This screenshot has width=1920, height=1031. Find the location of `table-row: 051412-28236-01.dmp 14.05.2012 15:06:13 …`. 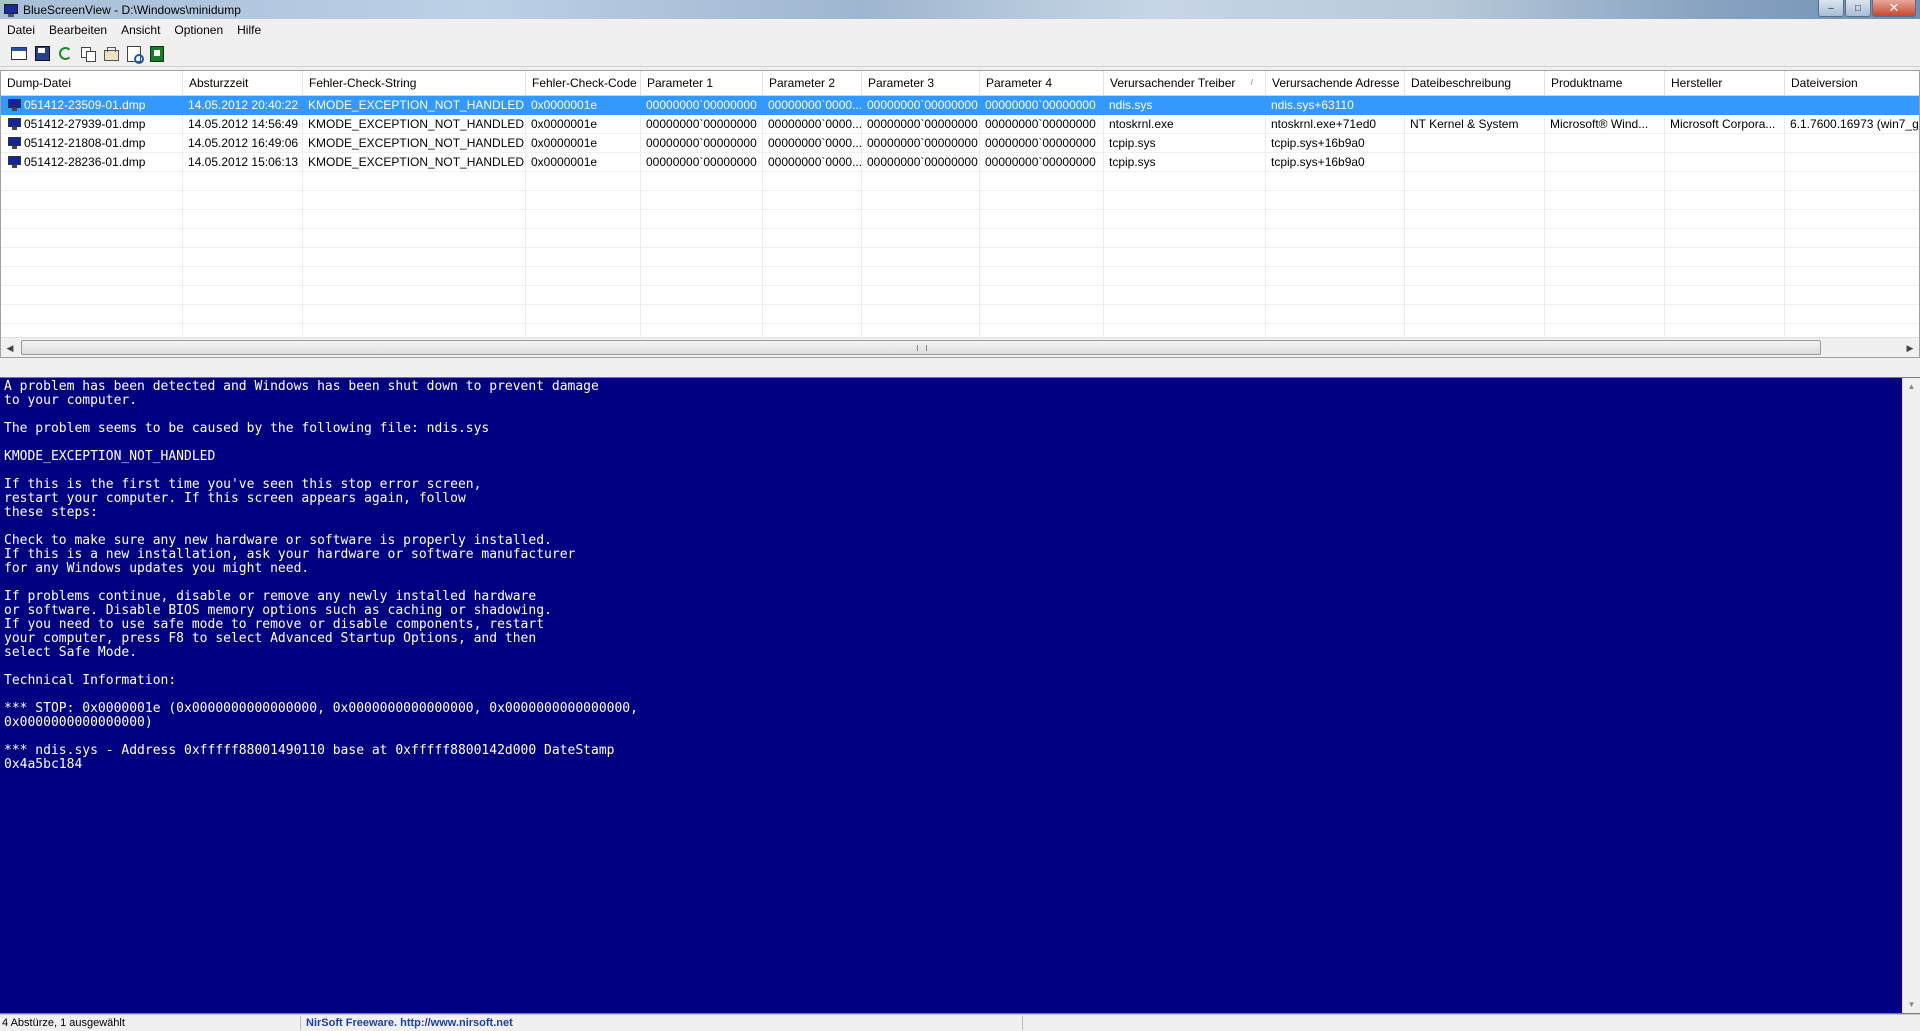

table-row: 051412-28236-01.dmp 14.05.2012 15:06:13 … is located at coordinates (960, 162).